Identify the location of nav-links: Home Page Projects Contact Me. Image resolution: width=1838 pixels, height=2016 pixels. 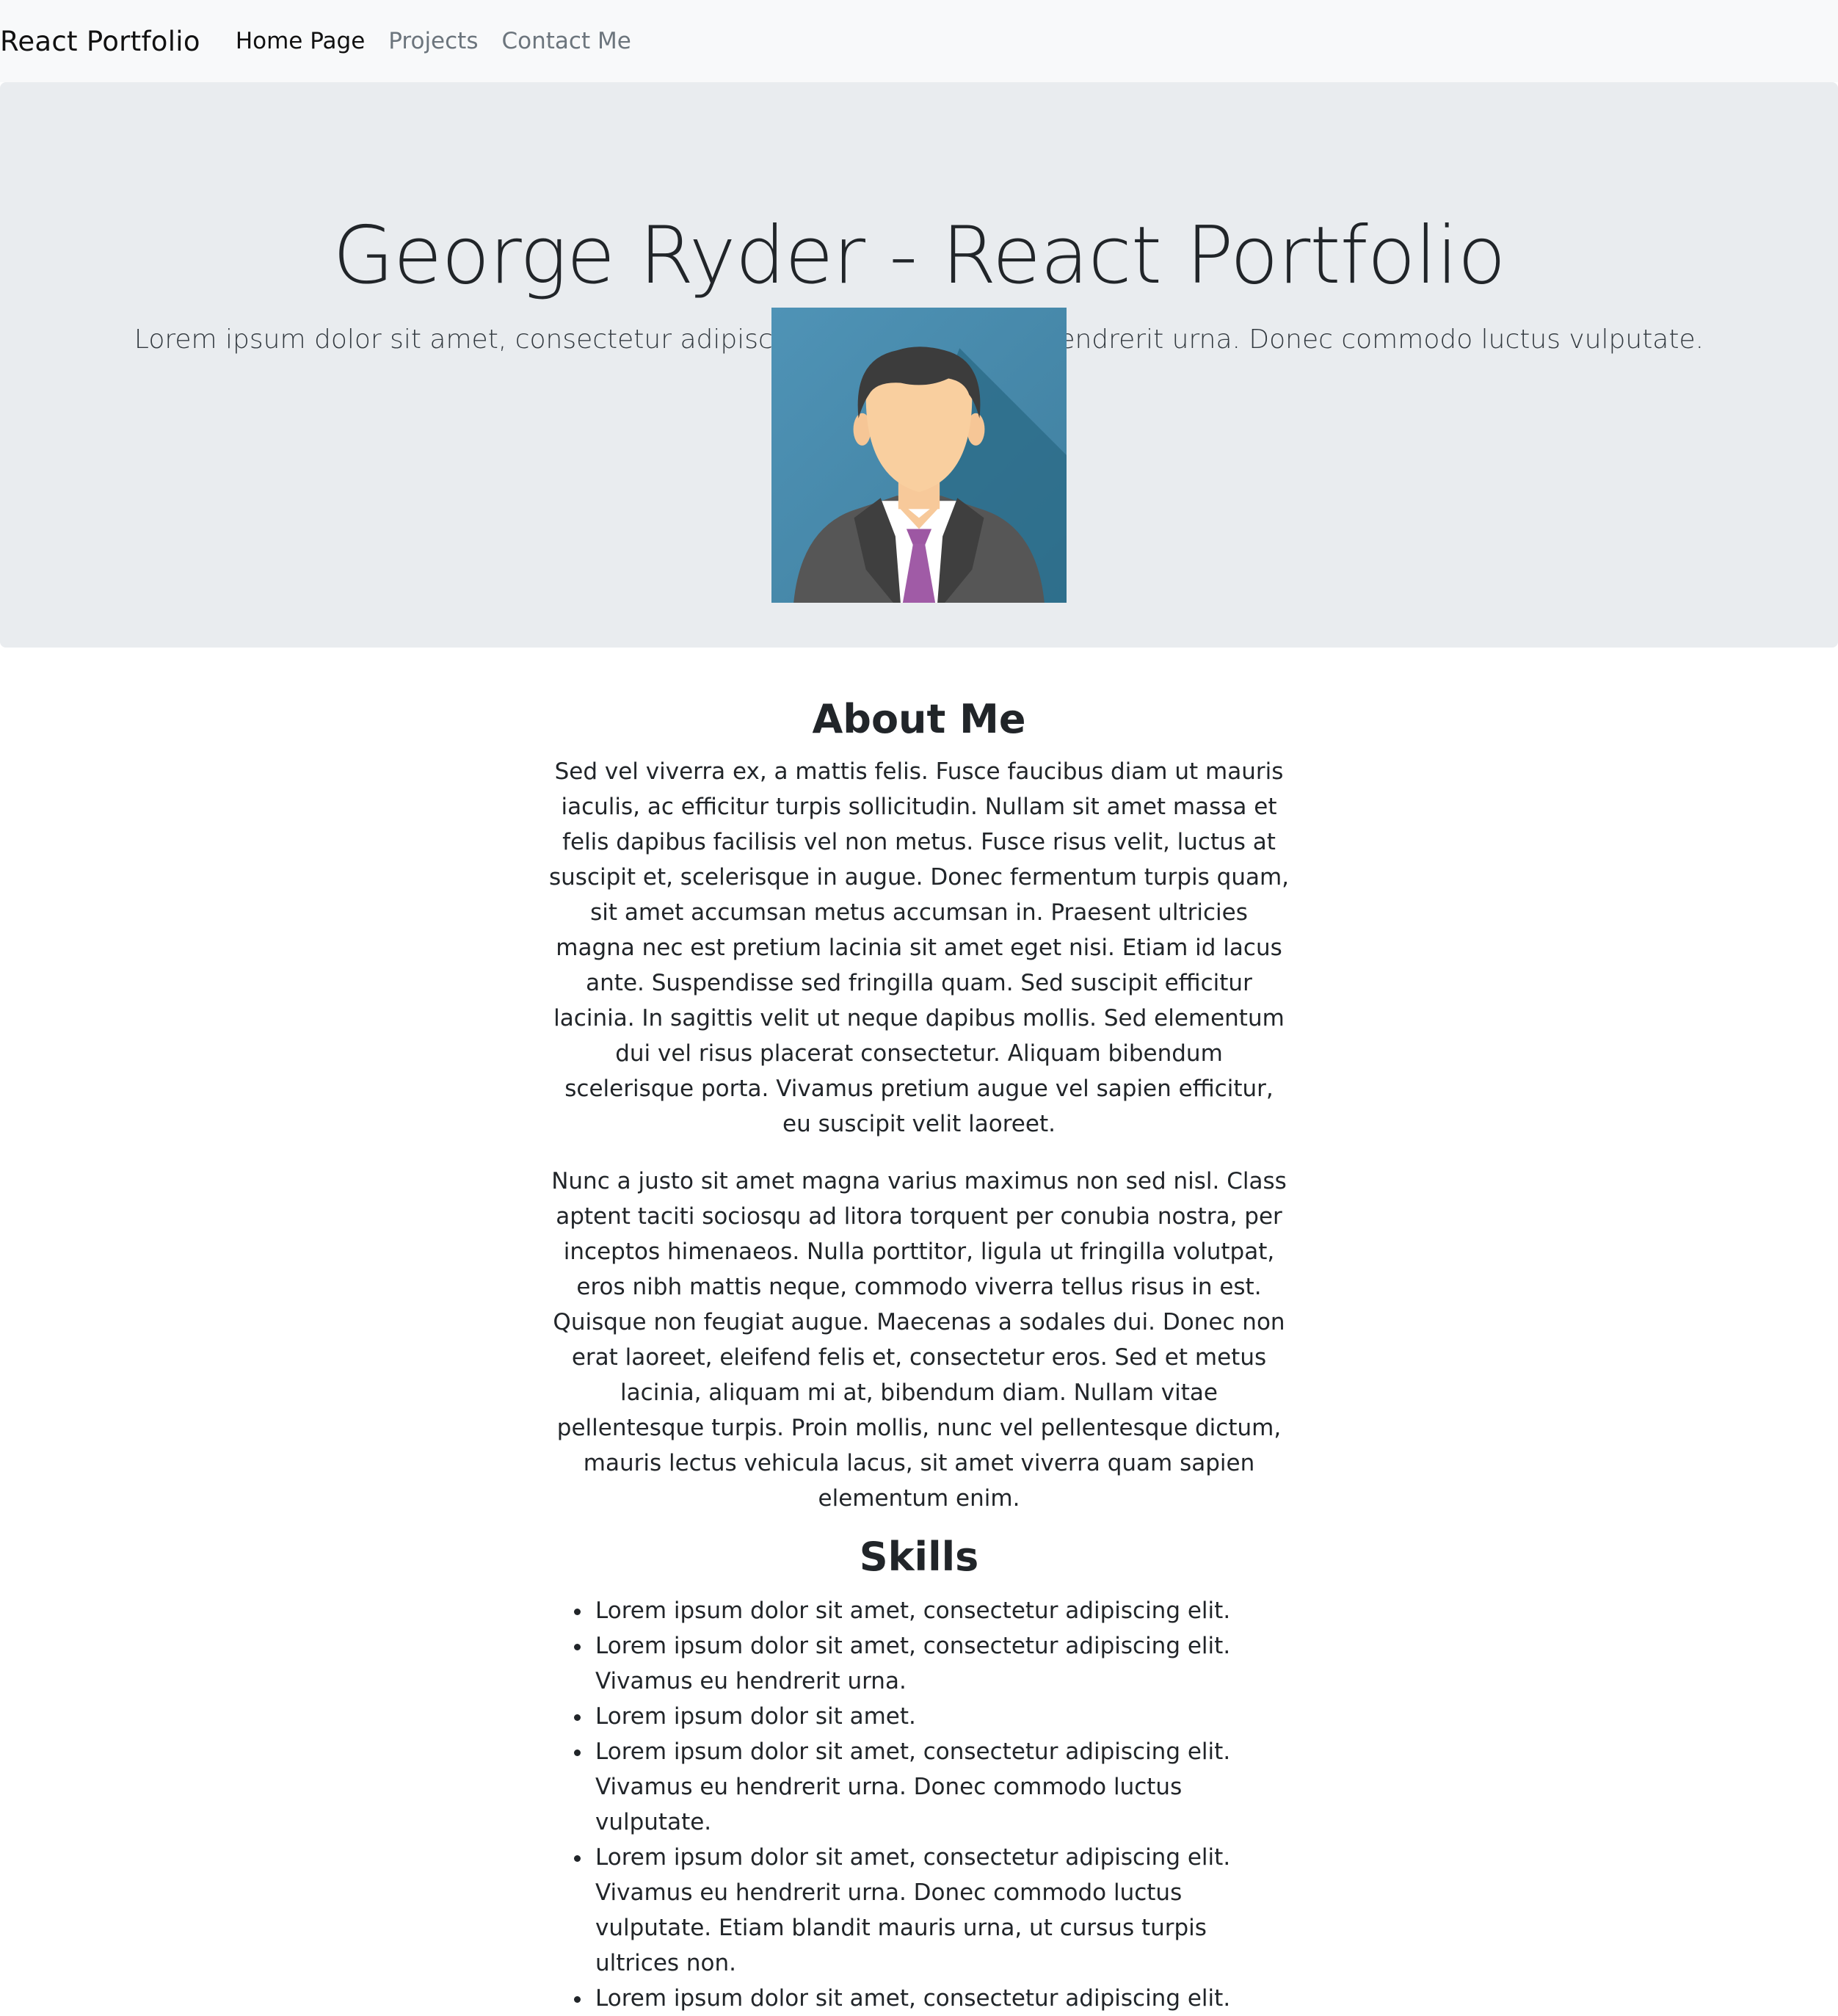
(434, 41).